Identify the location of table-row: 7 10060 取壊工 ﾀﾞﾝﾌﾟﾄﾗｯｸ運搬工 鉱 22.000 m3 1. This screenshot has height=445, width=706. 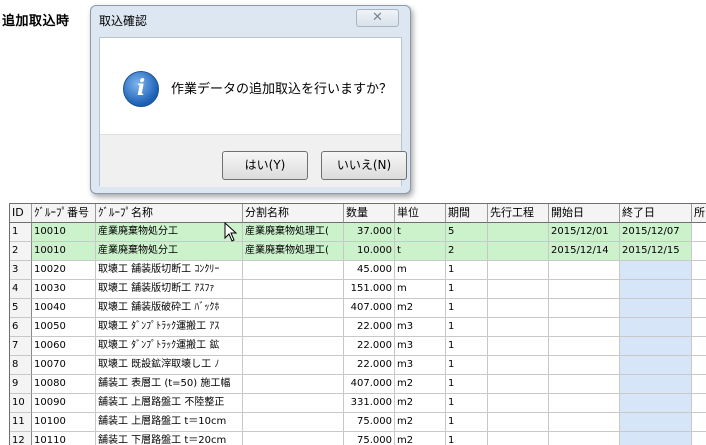
(358, 346).